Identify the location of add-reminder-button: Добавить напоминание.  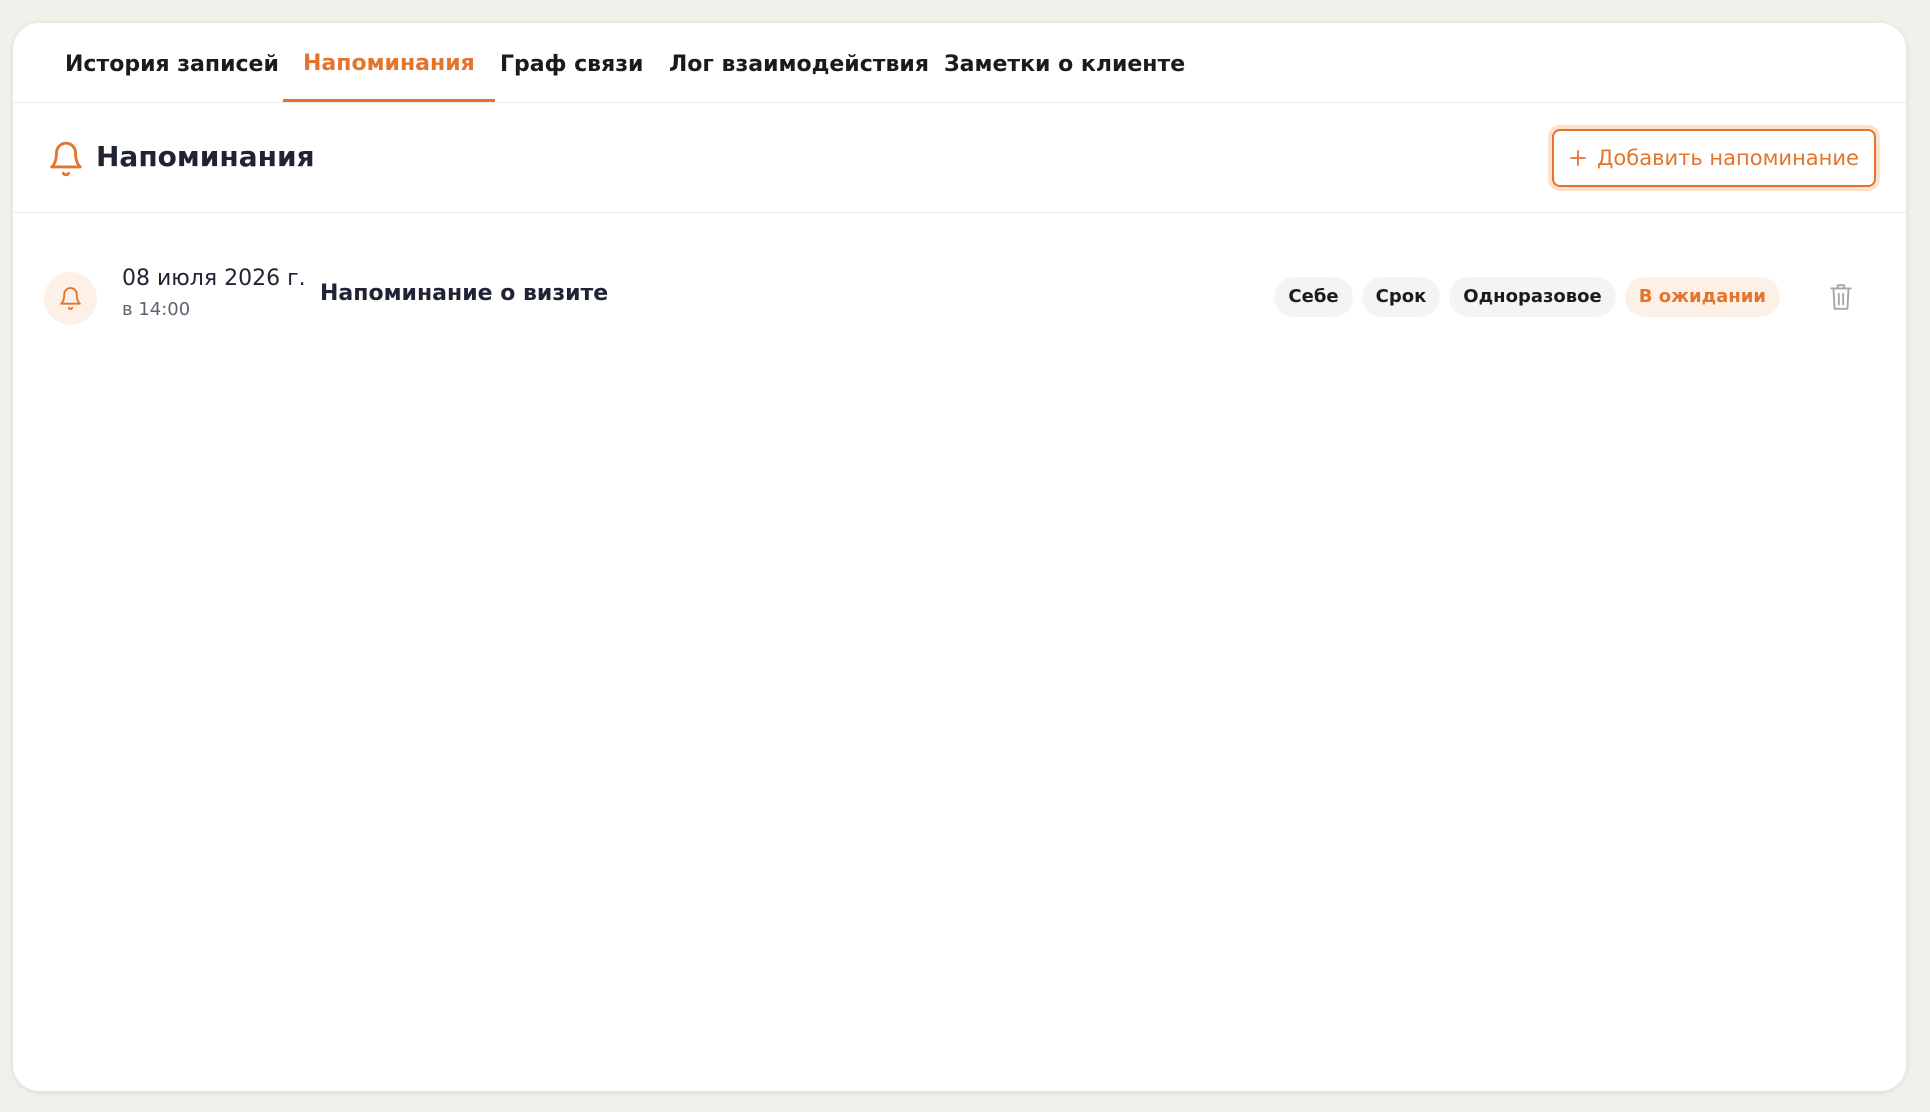
(1714, 158).